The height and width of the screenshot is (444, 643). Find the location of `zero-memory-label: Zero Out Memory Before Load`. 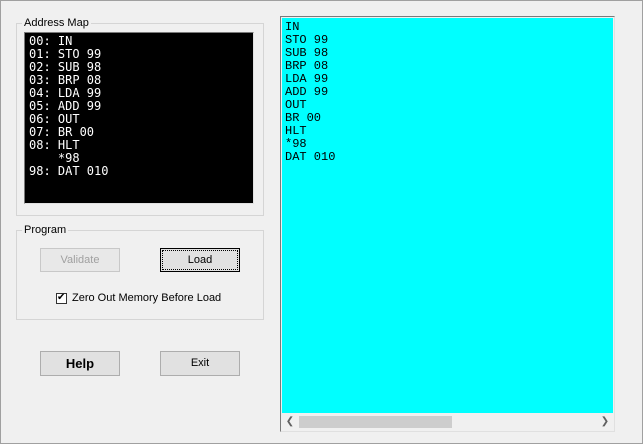

zero-memory-label: Zero Out Memory Before Load is located at coordinates (147, 298).